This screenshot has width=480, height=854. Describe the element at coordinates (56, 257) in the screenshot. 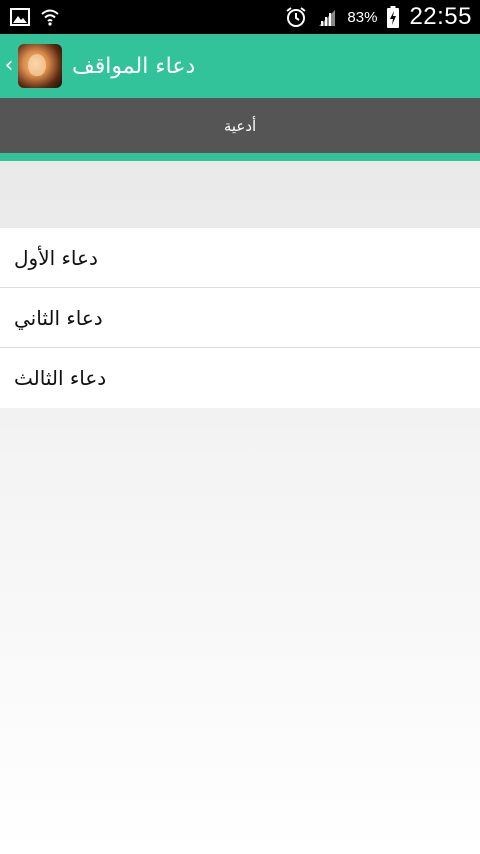

I see `list-item-label: دعاء الأول` at that location.